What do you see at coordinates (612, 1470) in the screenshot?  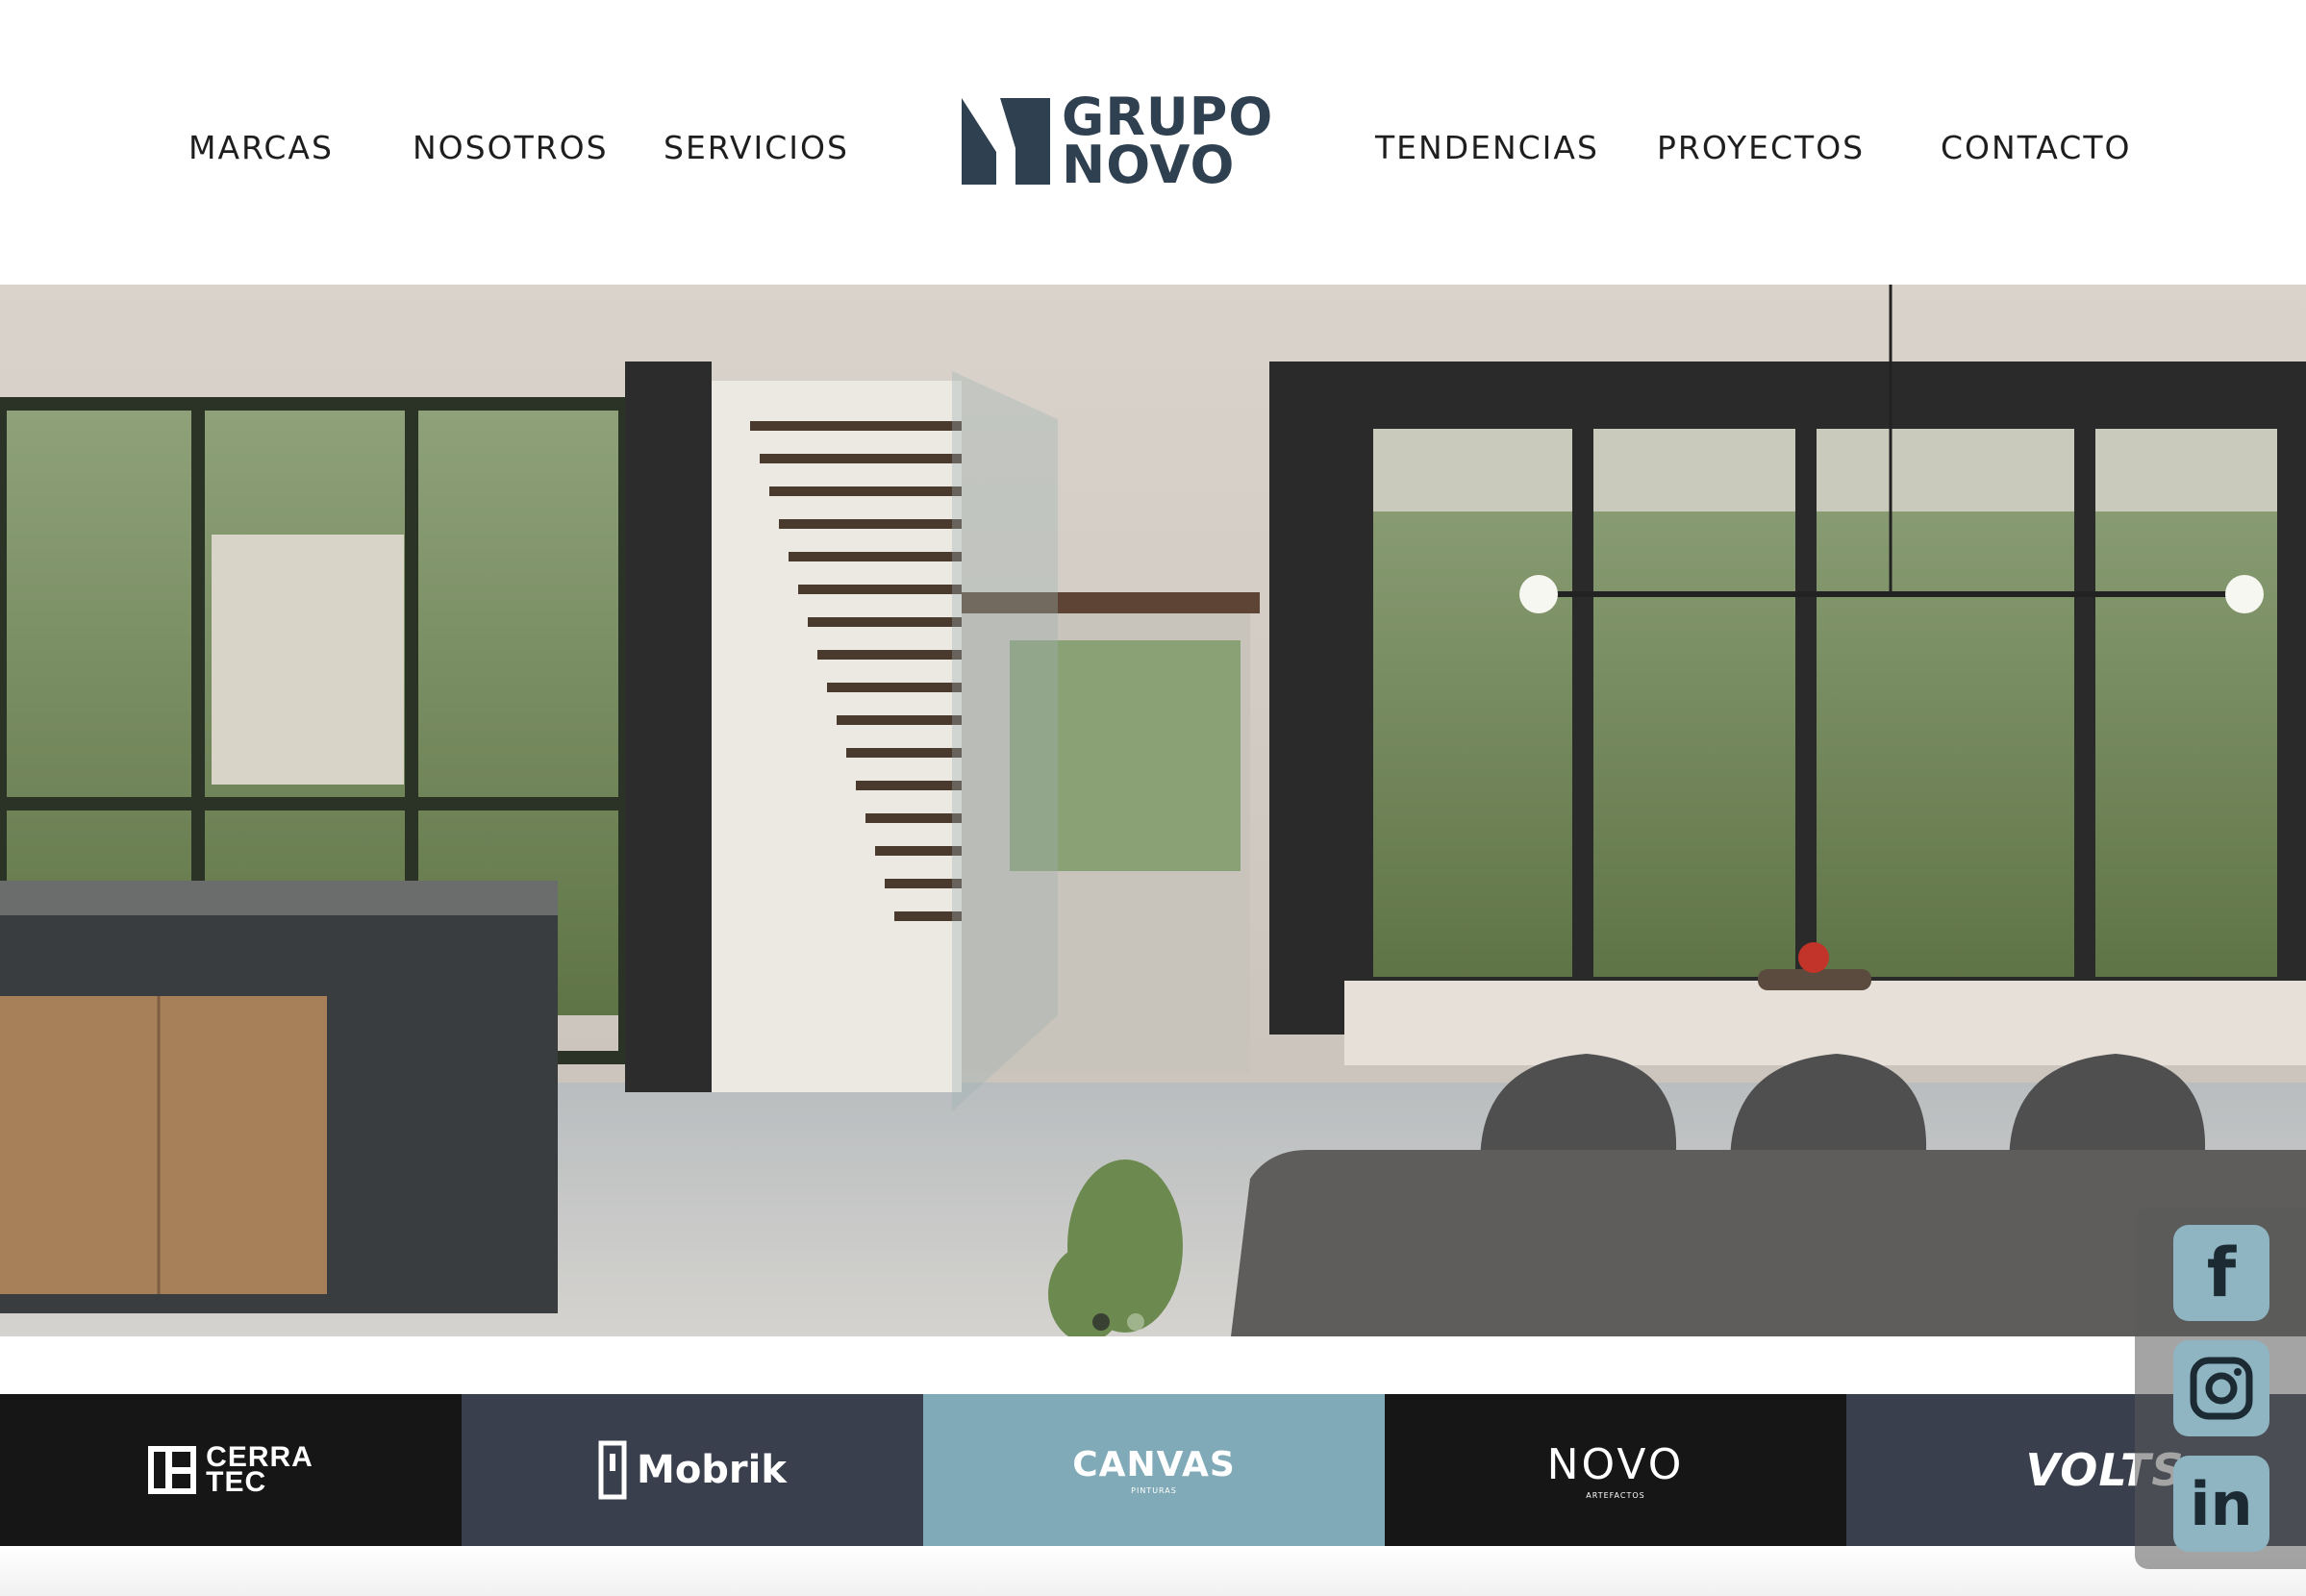 I see `mobrik-logo-icon` at bounding box center [612, 1470].